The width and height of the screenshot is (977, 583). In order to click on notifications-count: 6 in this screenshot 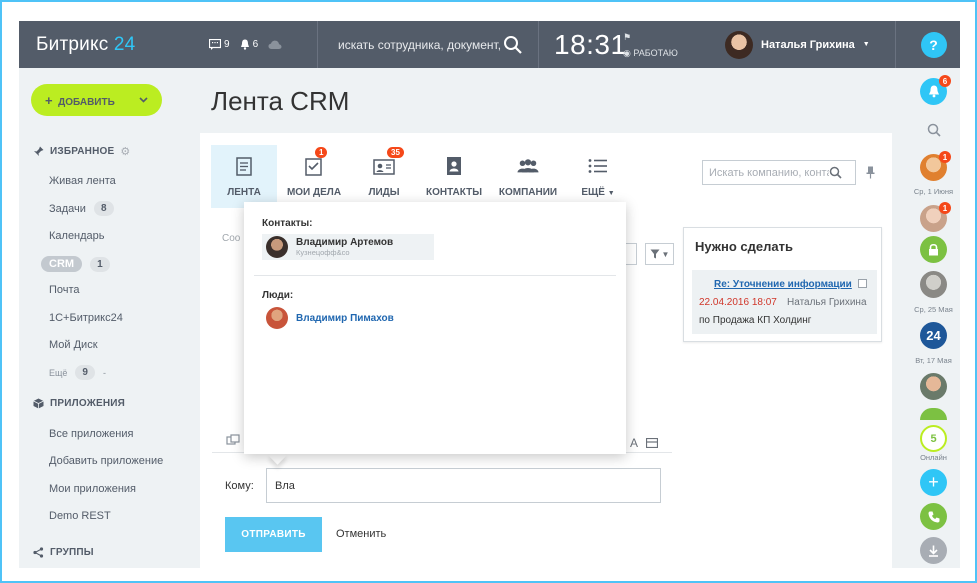, I will do `click(255, 44)`.